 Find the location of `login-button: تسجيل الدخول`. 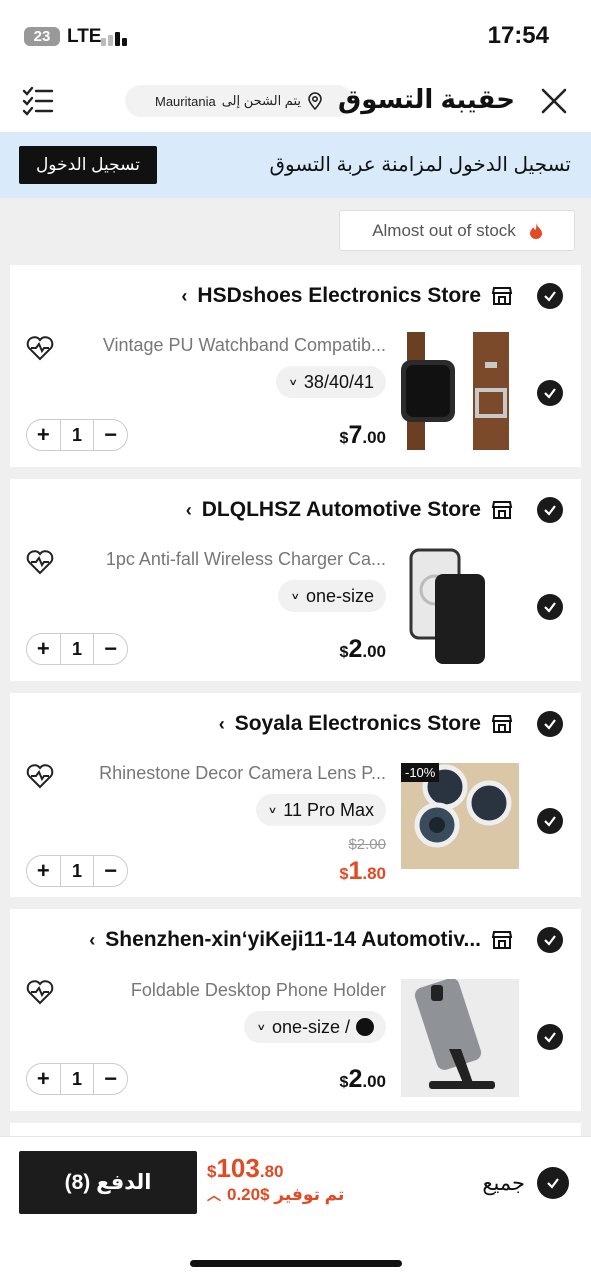

login-button: تسجيل الدخول is located at coordinates (88, 165).